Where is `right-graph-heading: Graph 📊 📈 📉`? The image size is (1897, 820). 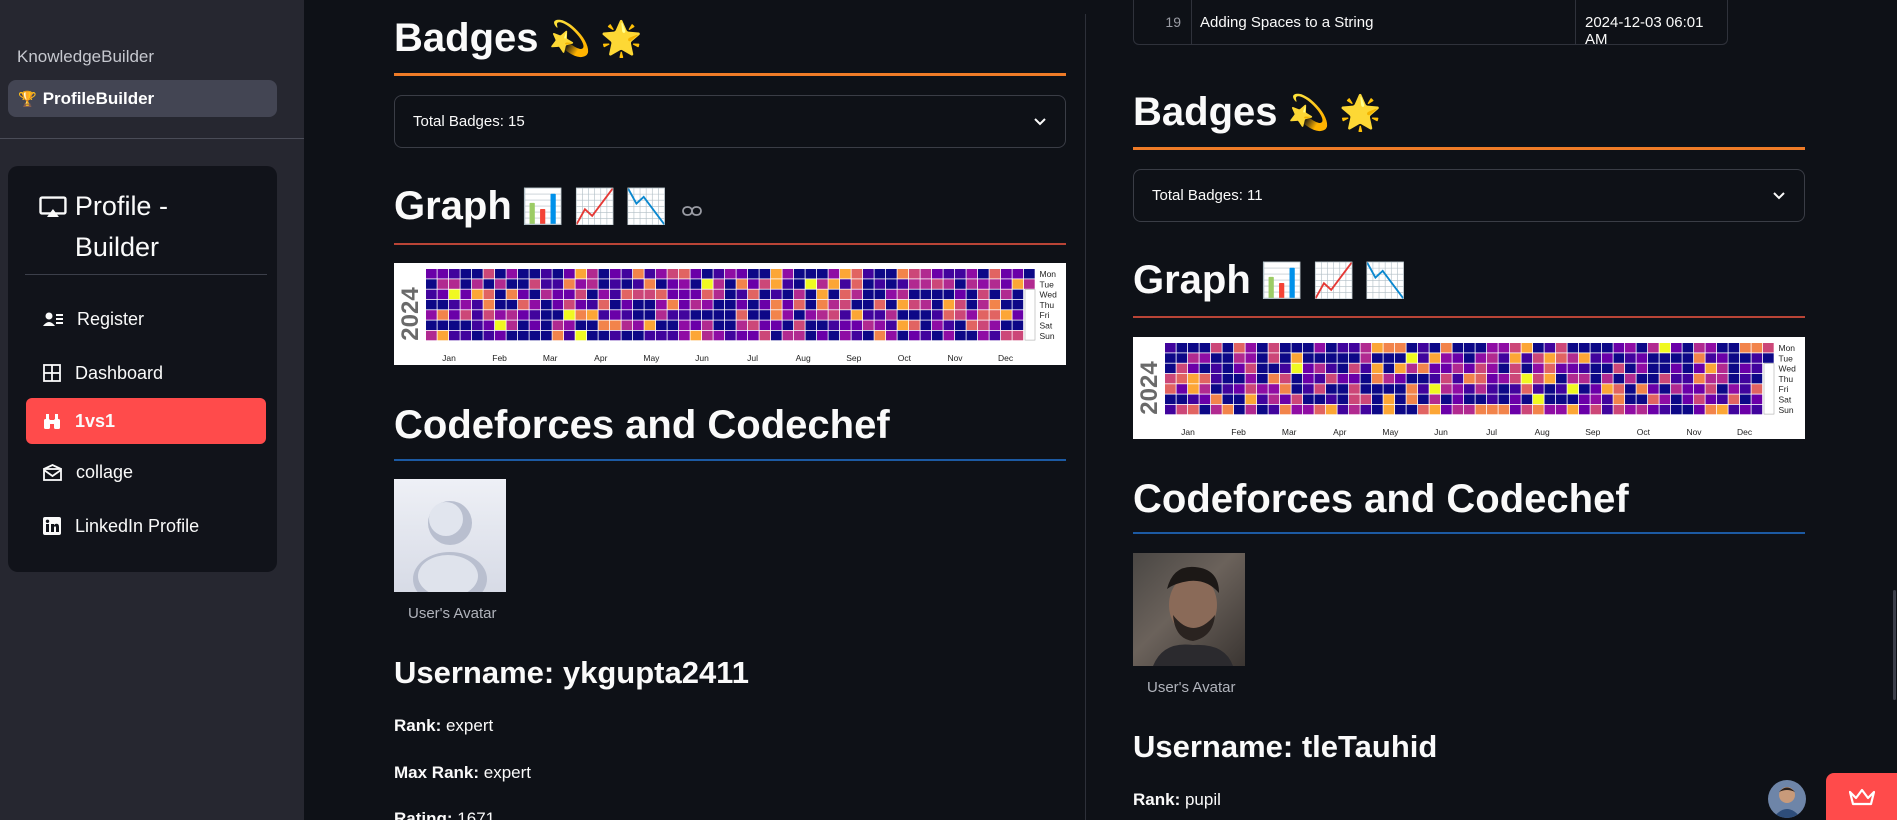 right-graph-heading: Graph 📊 📈 📉 is located at coordinates (1270, 280).